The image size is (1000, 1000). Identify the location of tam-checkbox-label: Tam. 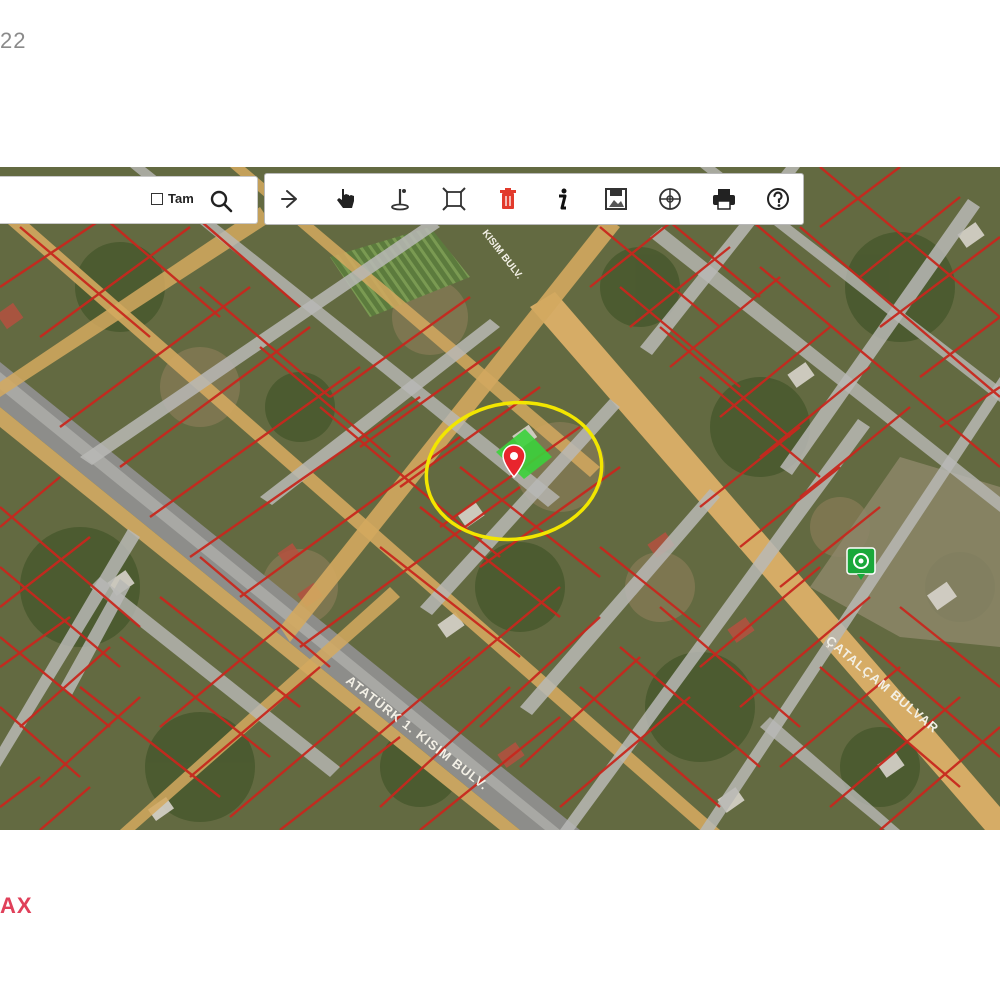
(181, 198).